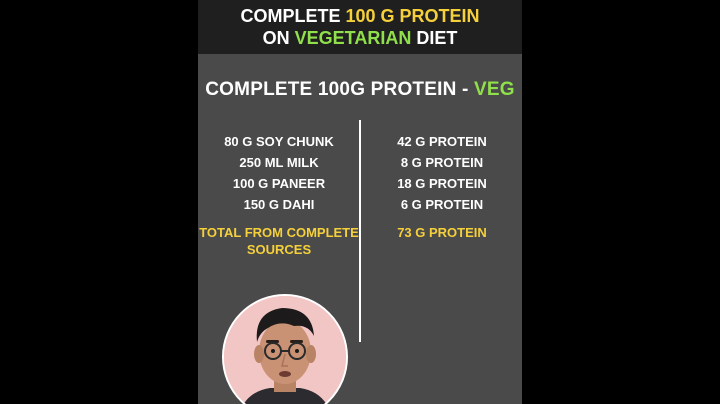 The height and width of the screenshot is (404, 720). I want to click on title-line-2-suffix: DIET, so click(434, 38).